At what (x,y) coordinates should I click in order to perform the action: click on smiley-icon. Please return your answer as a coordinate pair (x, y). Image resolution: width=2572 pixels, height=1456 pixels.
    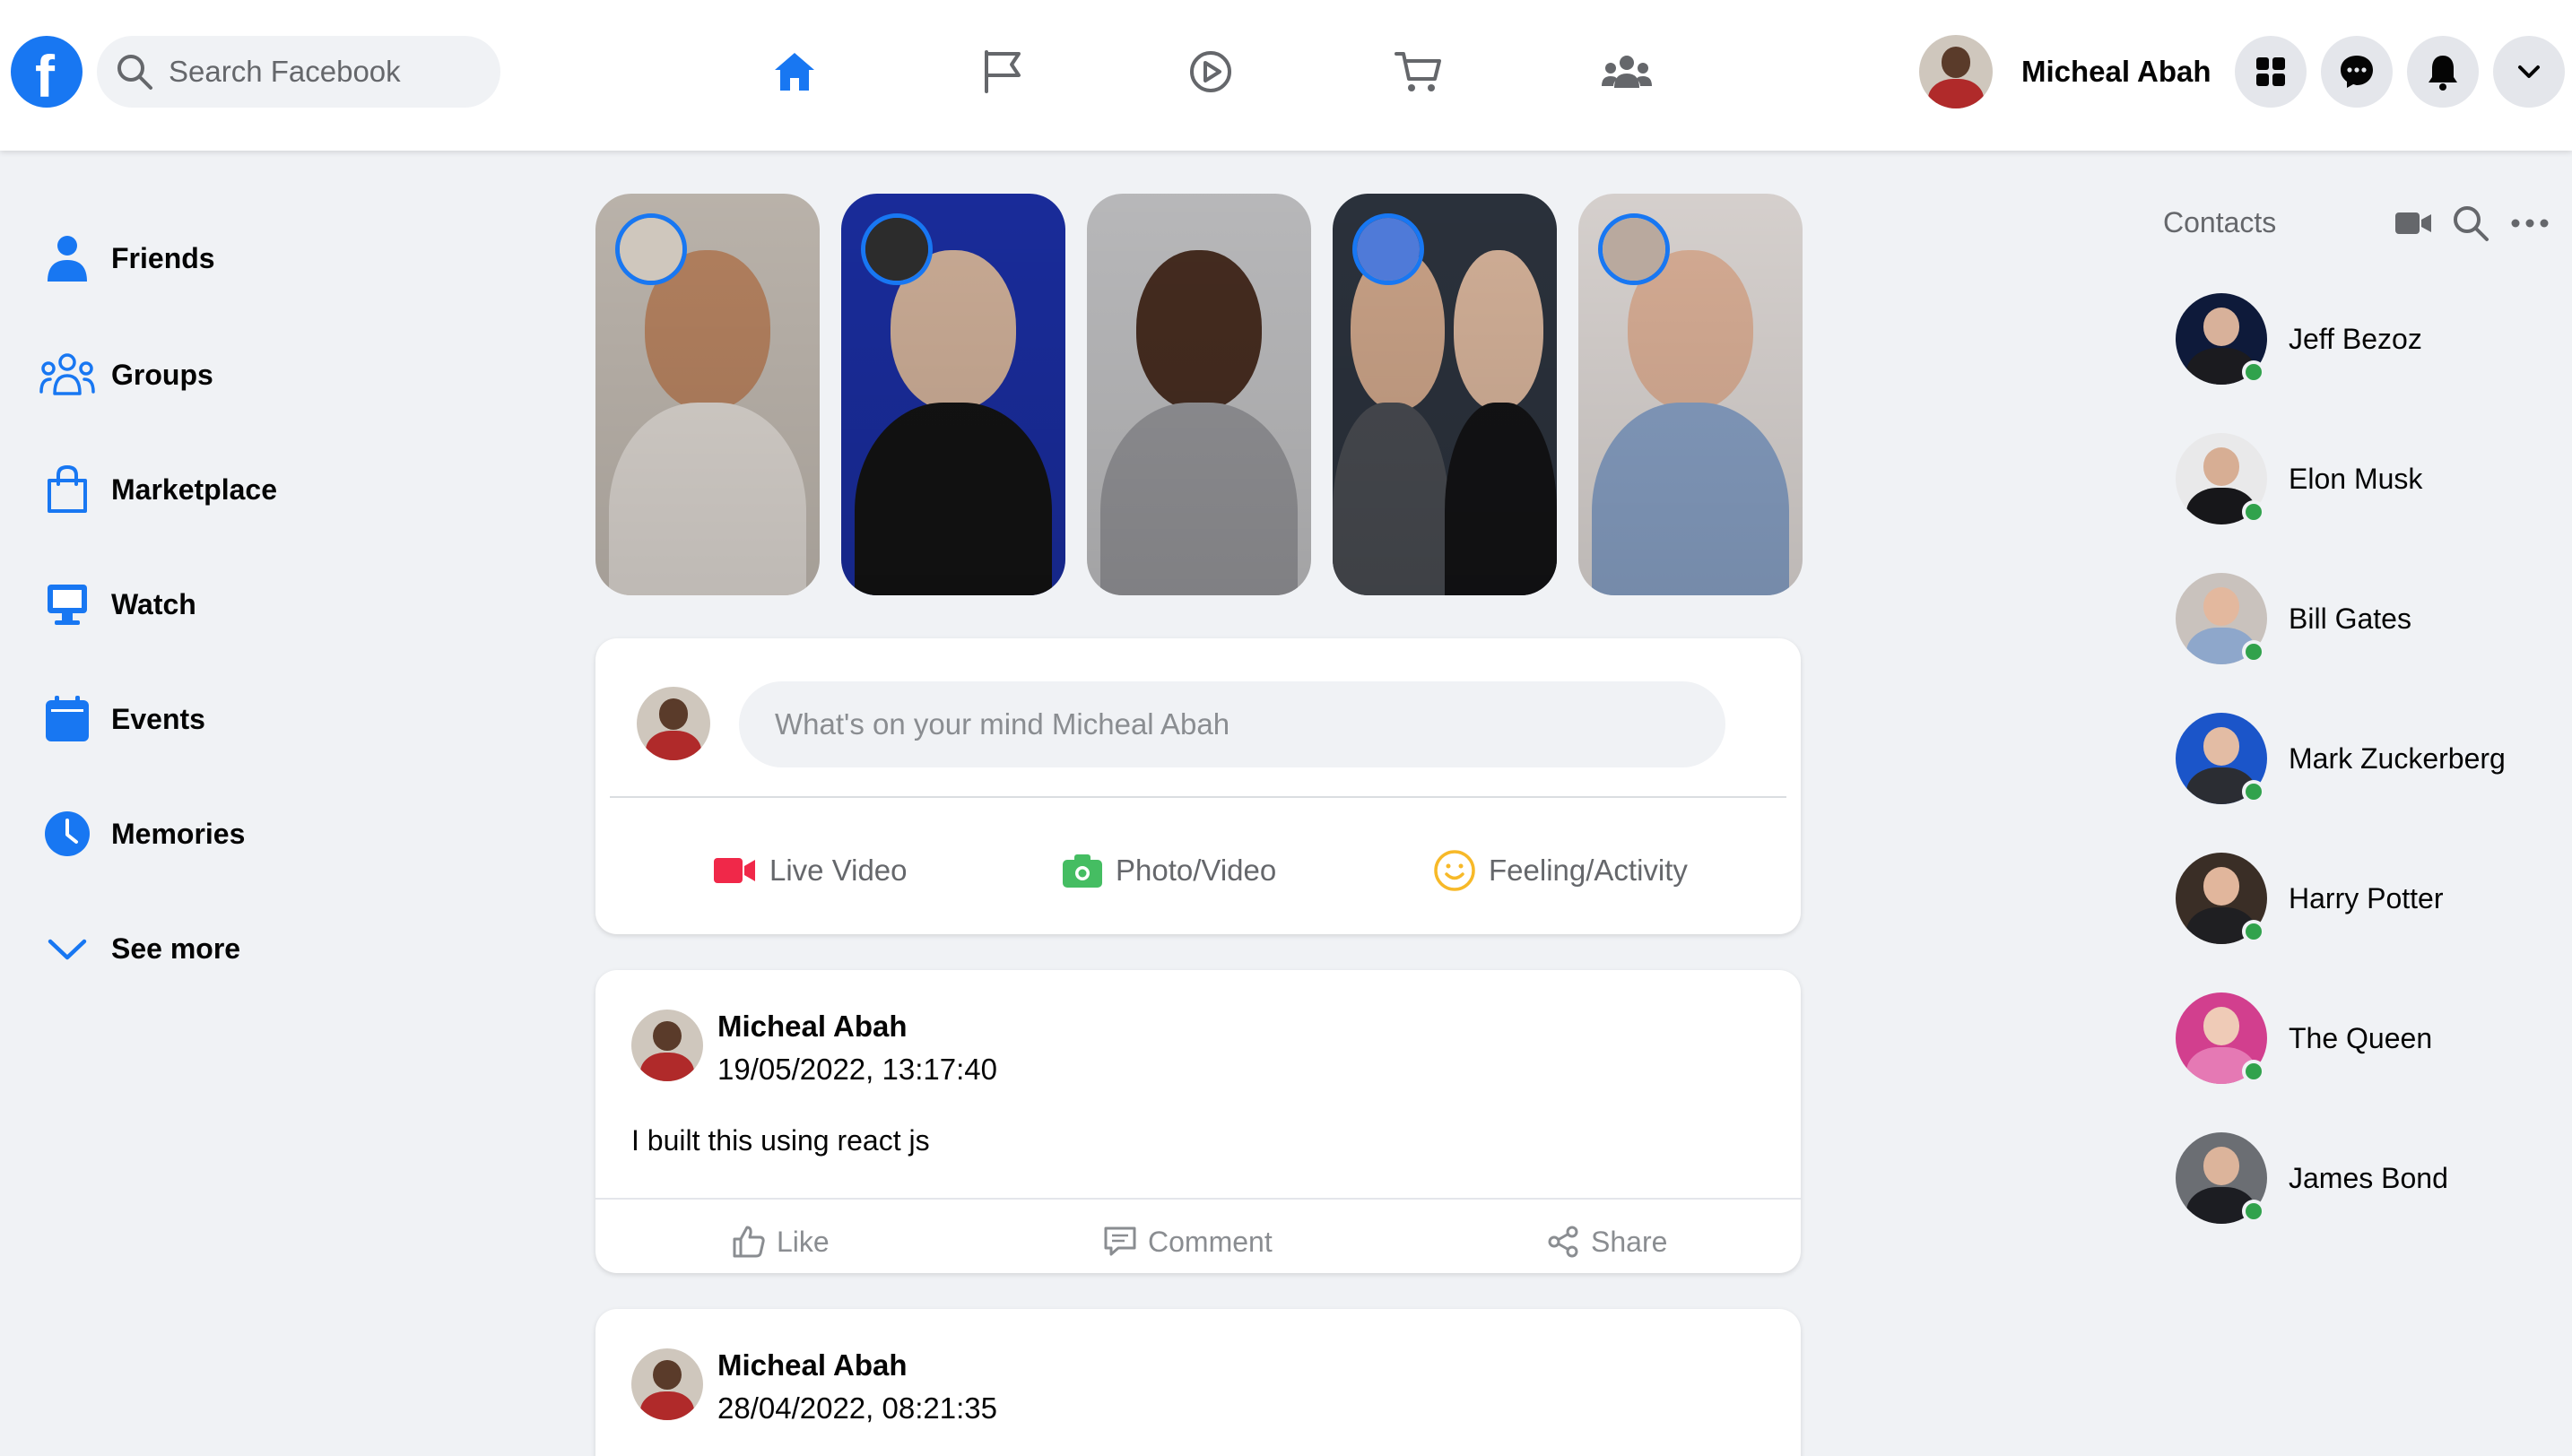
    Looking at the image, I should click on (1454, 870).